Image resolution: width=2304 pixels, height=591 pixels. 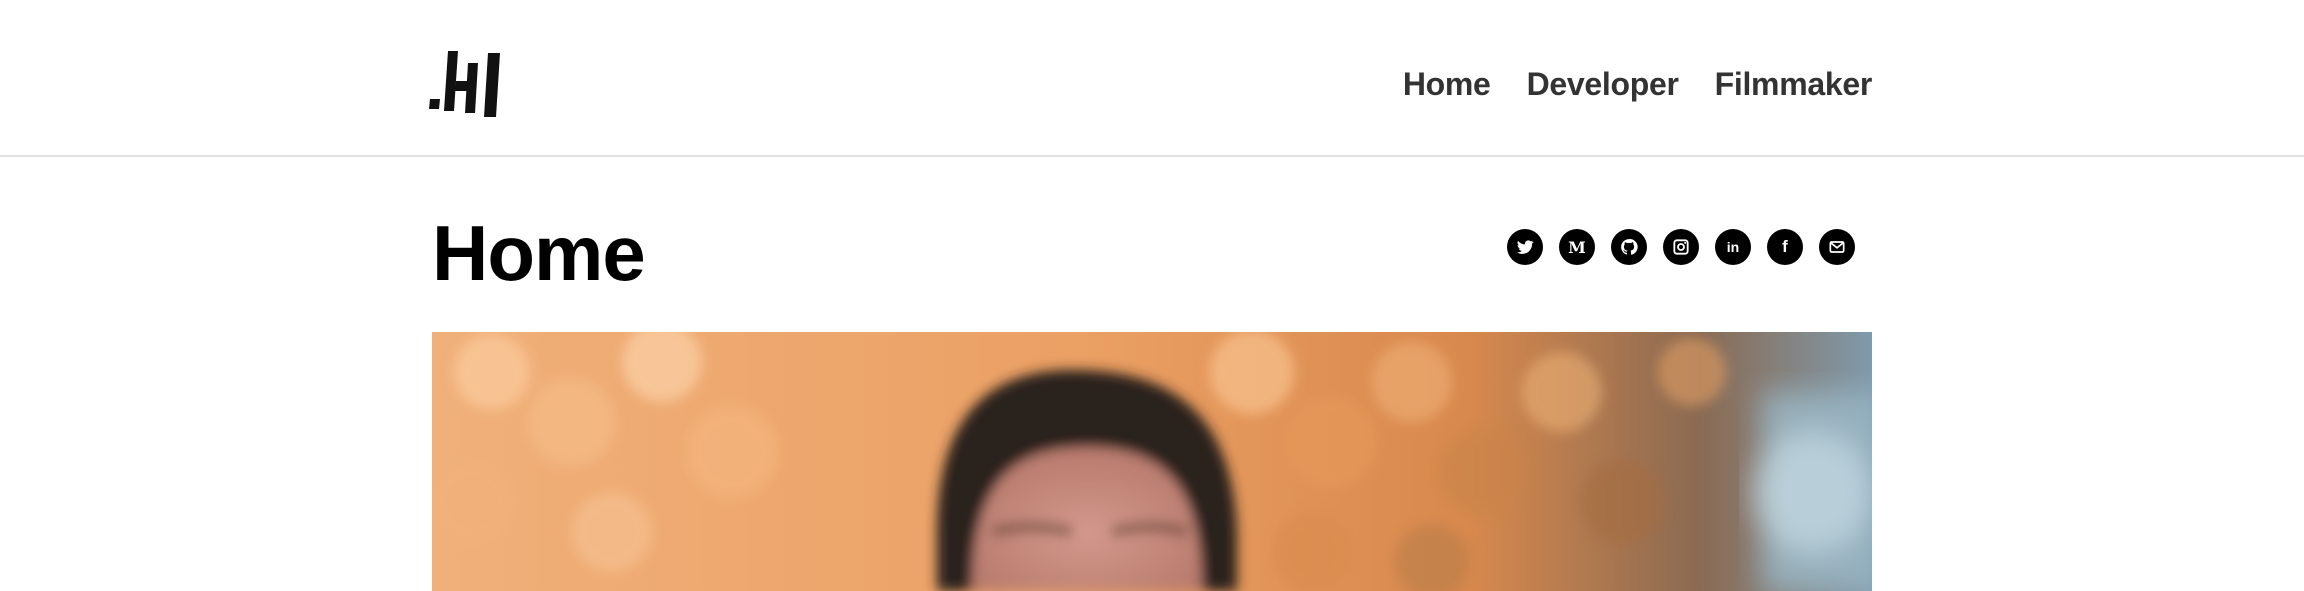 I want to click on main-nav: Home Developer Filmmaker, so click(x=1637, y=84).